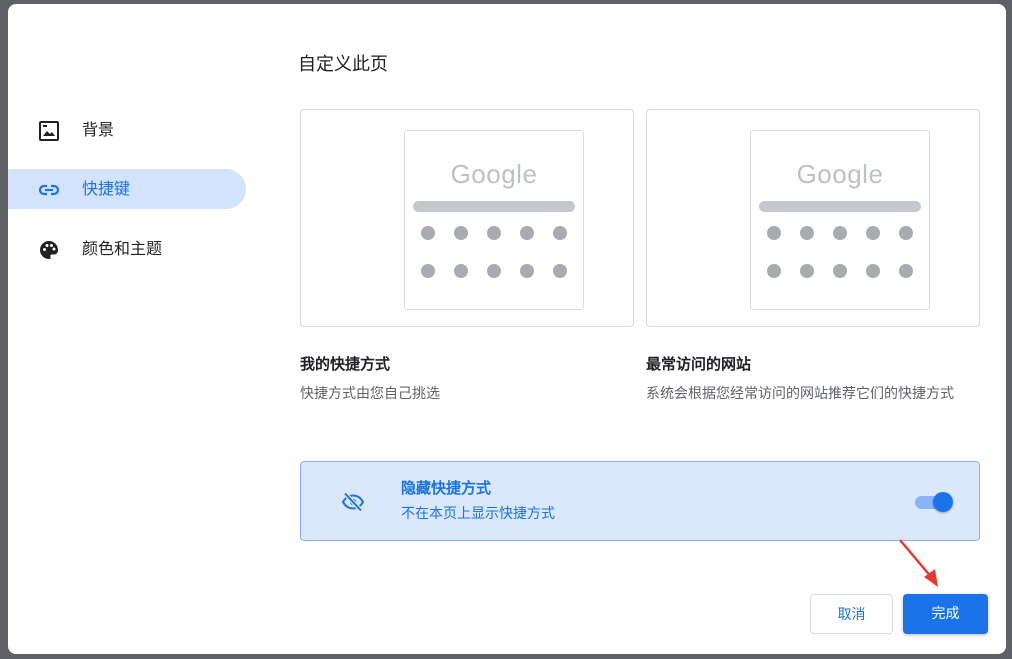 The image size is (1012, 659). Describe the element at coordinates (353, 502) in the screenshot. I see `eye-off-icon` at that location.